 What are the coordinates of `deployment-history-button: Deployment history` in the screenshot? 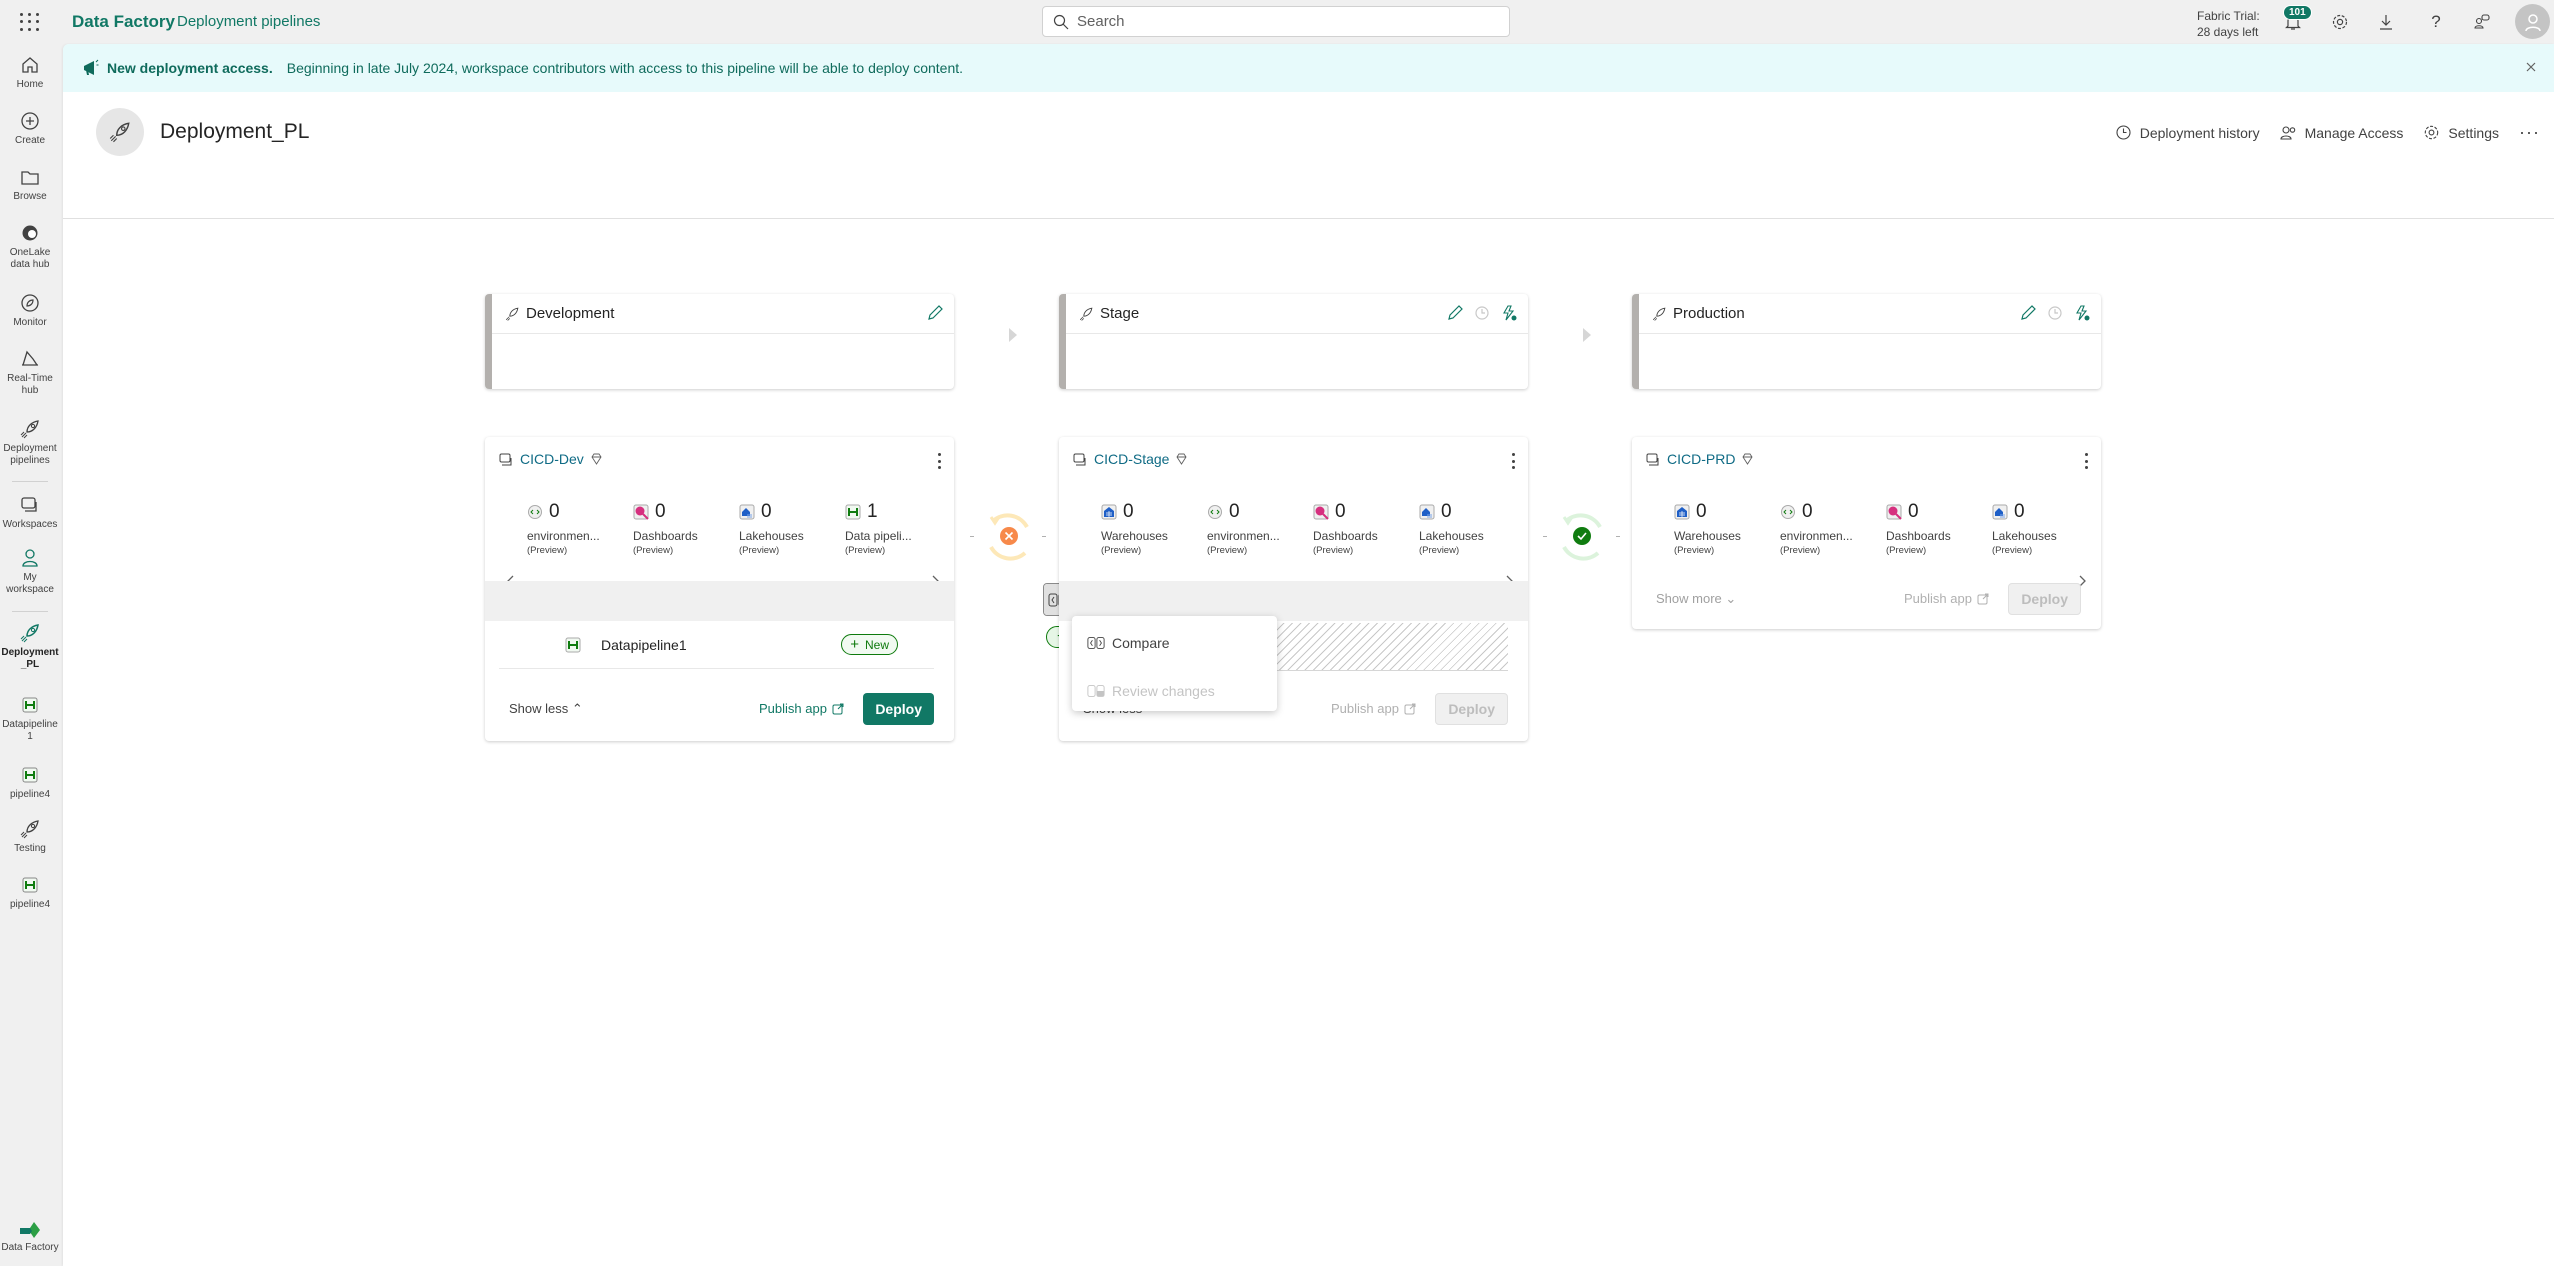 It's located at (2187, 132).